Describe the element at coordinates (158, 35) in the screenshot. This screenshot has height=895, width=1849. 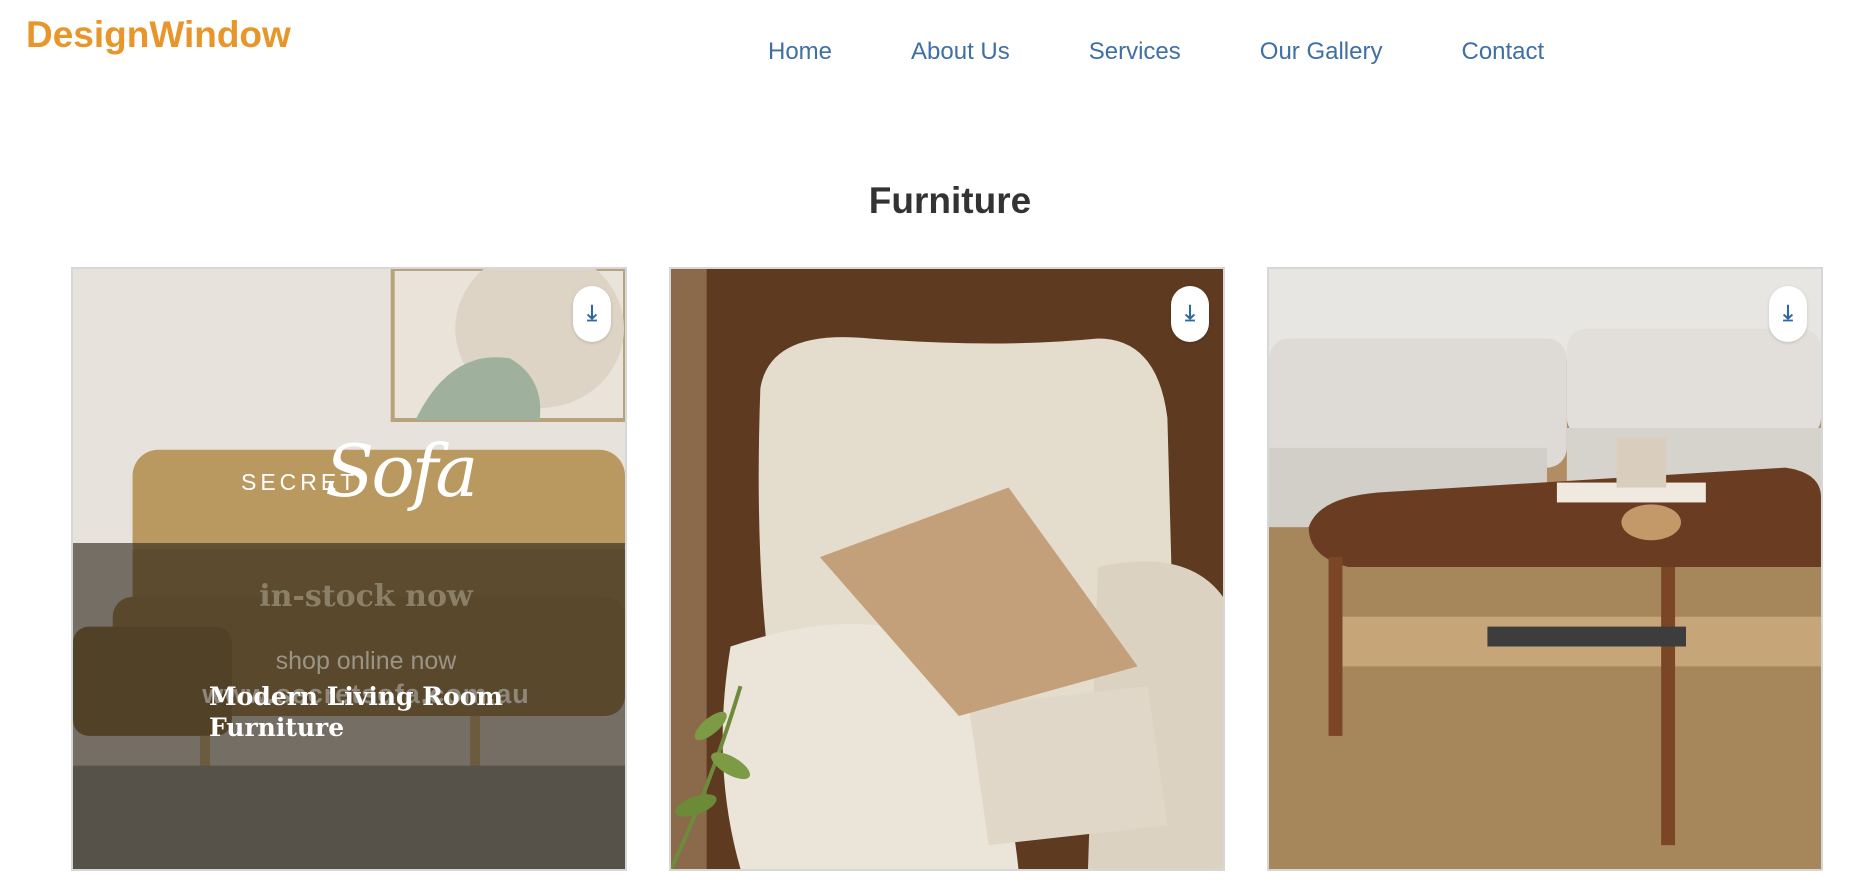
I see `site-logo: DesignWindow` at that location.